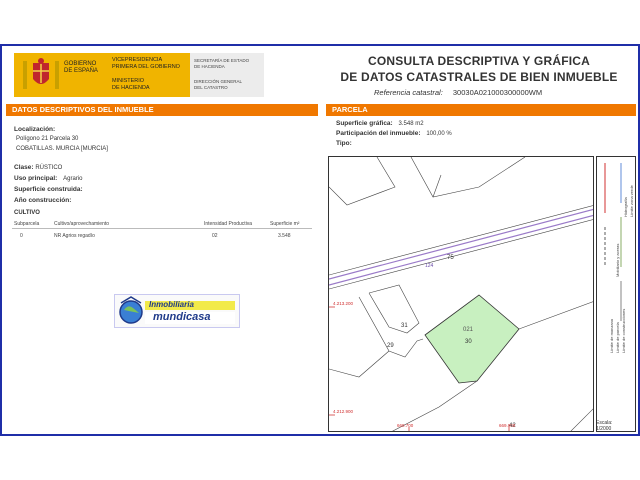  I want to click on cultivo-header: Intensidad Productiva, so click(228, 224).